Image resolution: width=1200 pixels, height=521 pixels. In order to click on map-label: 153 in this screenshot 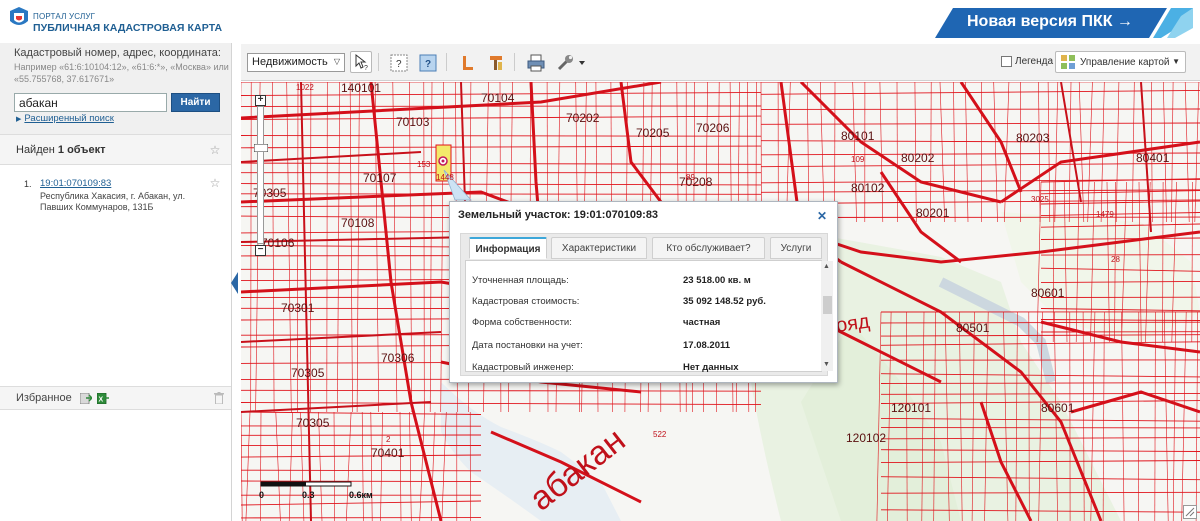, I will do `click(424, 164)`.